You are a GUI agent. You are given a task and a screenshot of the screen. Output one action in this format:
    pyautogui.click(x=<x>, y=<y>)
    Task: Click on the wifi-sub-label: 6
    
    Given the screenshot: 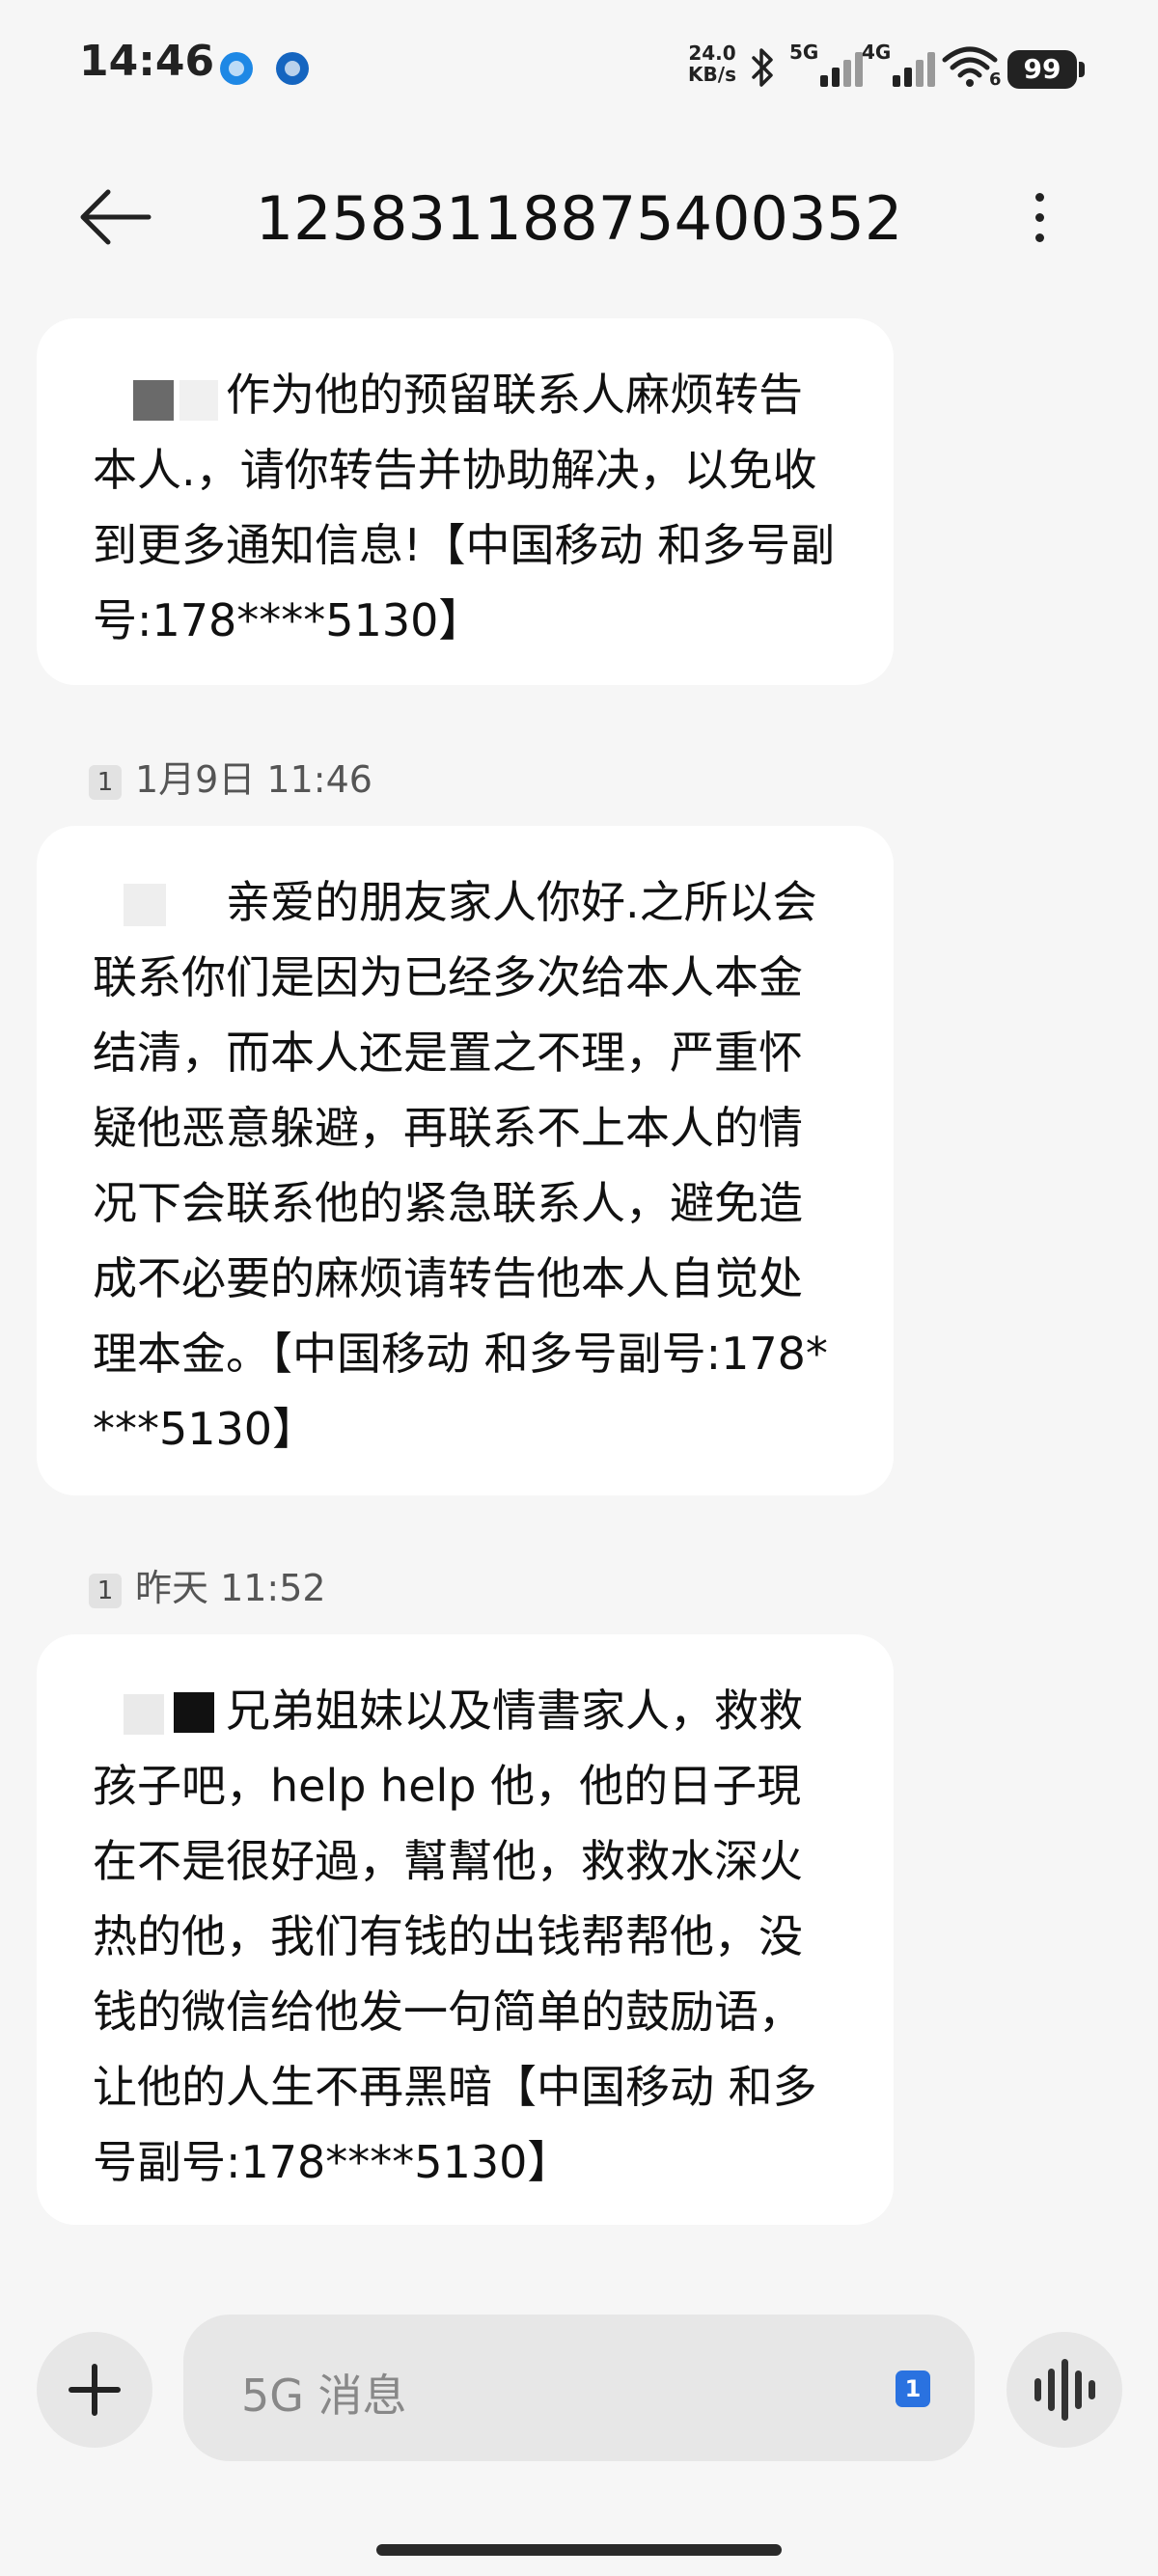 What is the action you would take?
    pyautogui.click(x=995, y=80)
    